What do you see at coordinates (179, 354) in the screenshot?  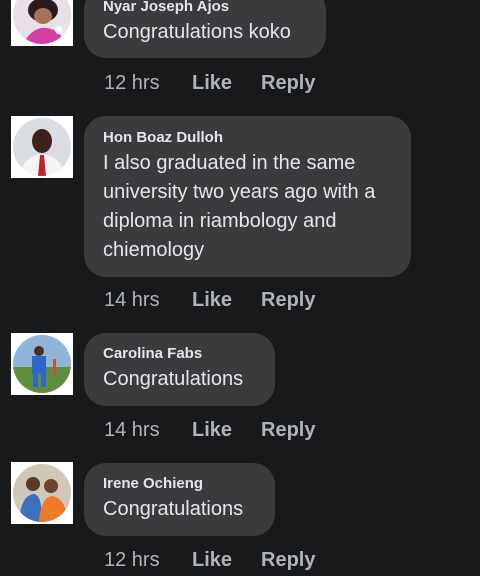 I see `comment-author: Carolina Fabs` at bounding box center [179, 354].